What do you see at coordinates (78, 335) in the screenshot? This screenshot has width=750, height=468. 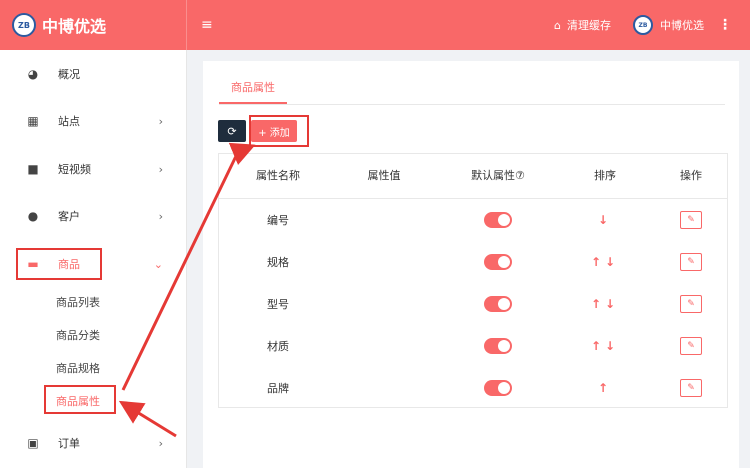 I see `sidebar-subitem-product-category: 商品分类` at bounding box center [78, 335].